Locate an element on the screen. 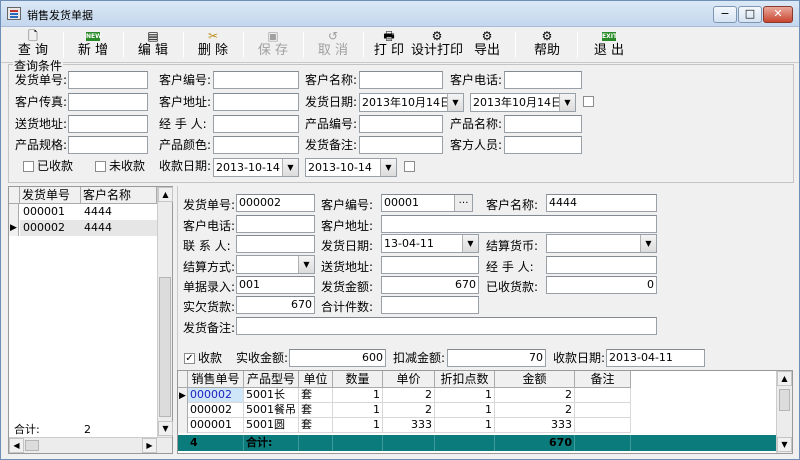 The image size is (800, 460). detail-contact-input is located at coordinates (275, 244).